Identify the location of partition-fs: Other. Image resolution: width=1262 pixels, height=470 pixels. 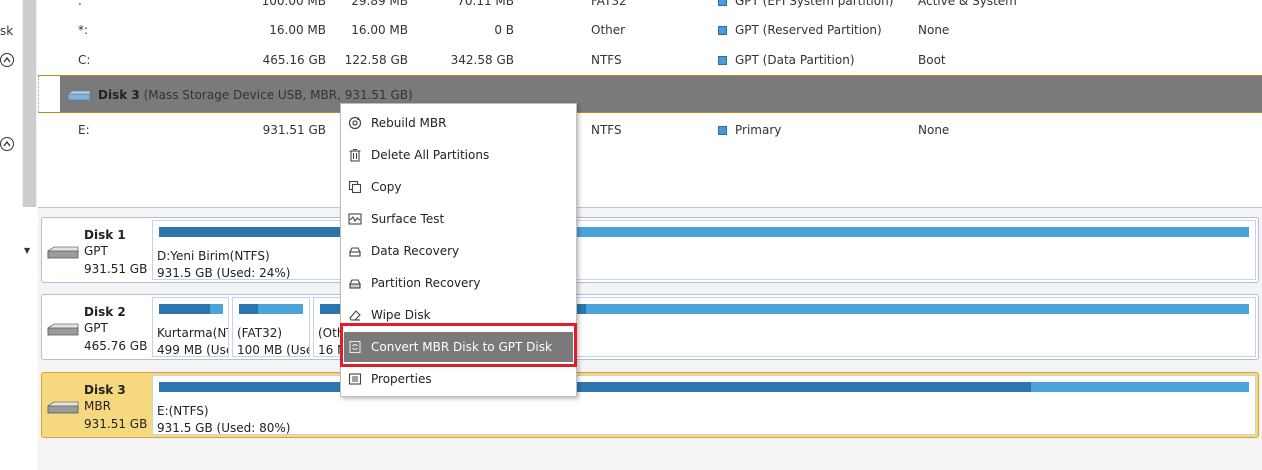
(608, 30).